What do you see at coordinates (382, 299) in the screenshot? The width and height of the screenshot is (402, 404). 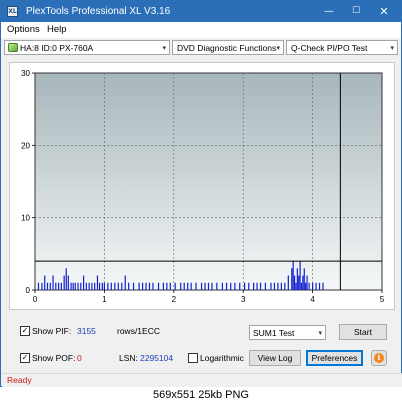 I see `x-tick-label: 5` at bounding box center [382, 299].